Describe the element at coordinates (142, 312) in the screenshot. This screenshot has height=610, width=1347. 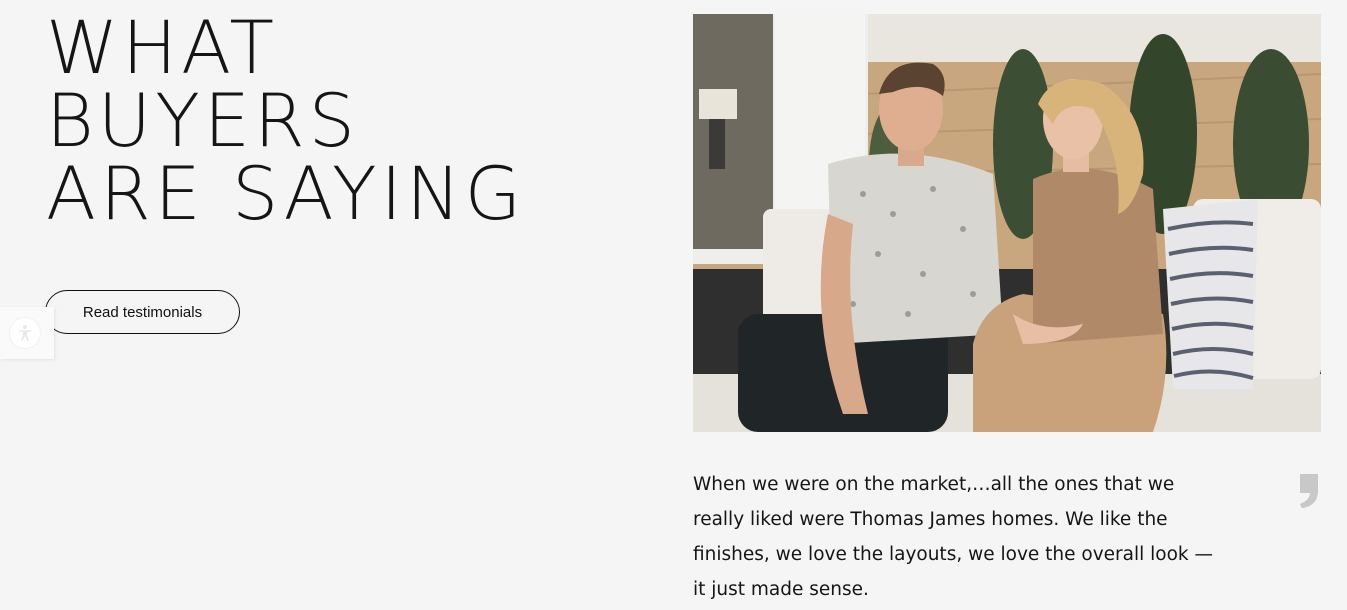
I see `read-testimonials-button: Read testimonials` at that location.